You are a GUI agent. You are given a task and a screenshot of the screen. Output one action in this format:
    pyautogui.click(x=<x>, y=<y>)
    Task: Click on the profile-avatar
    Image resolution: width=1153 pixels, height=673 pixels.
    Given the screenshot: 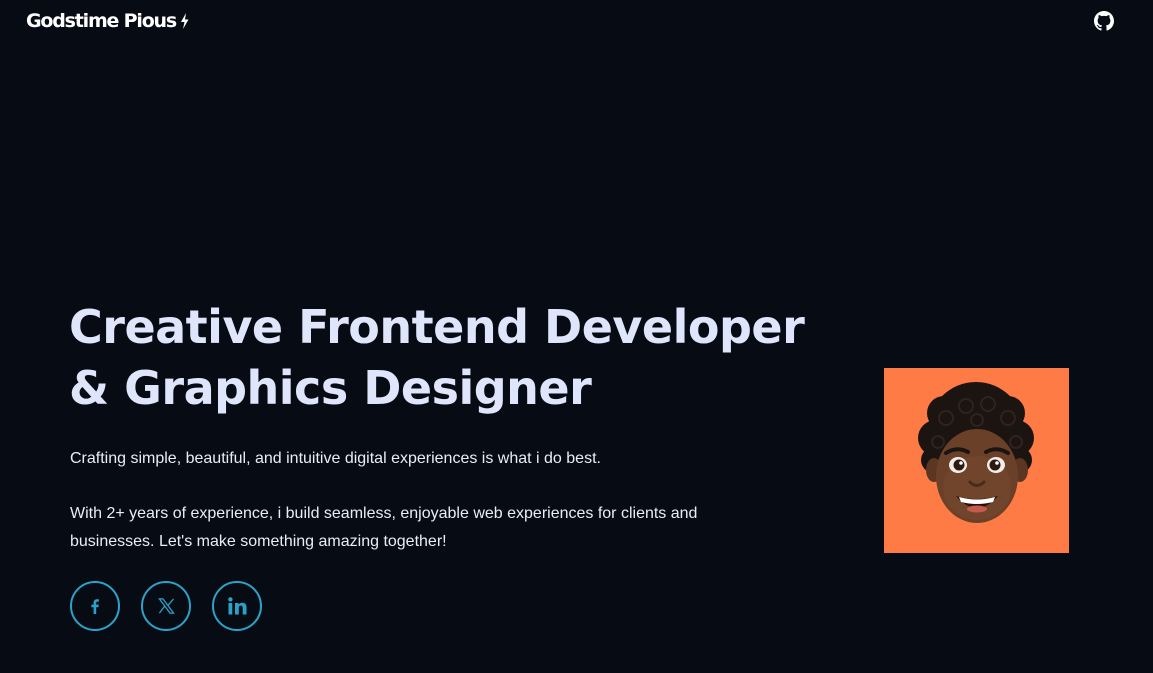 What is the action you would take?
    pyautogui.click(x=976, y=460)
    